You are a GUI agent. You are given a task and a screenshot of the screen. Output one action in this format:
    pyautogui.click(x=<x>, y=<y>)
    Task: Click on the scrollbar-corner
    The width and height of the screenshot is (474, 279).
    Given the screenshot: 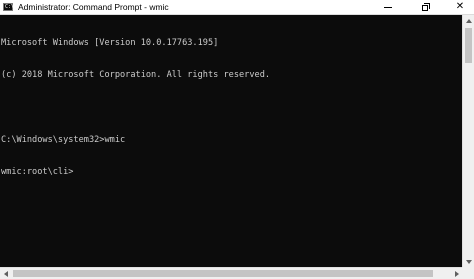 What is the action you would take?
    pyautogui.click(x=468, y=273)
    